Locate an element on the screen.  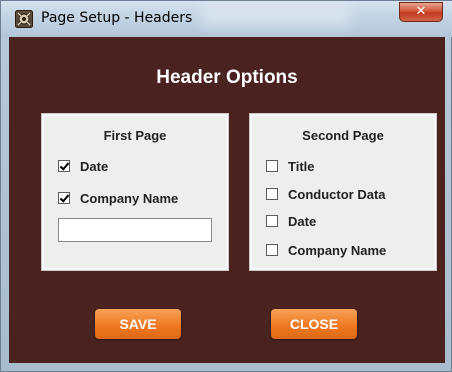
second-page-conductor-data-checkbox is located at coordinates (272, 194).